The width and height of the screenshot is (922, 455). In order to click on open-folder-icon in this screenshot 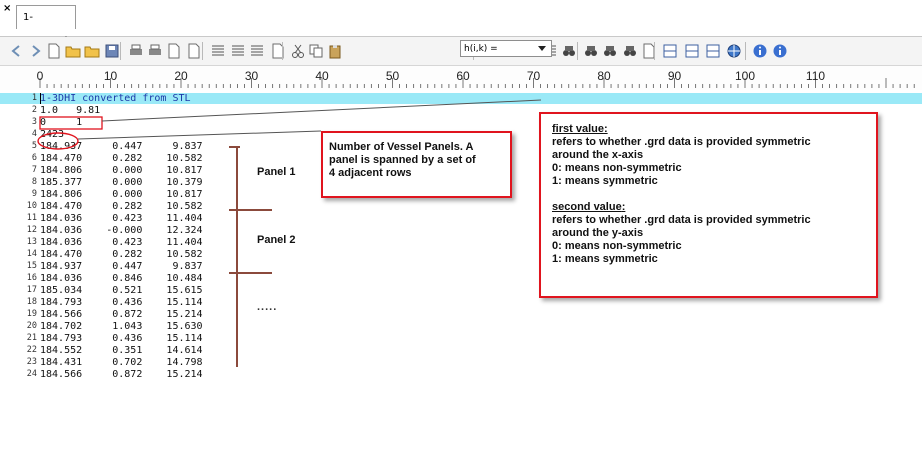, I will do `click(73, 51)`.